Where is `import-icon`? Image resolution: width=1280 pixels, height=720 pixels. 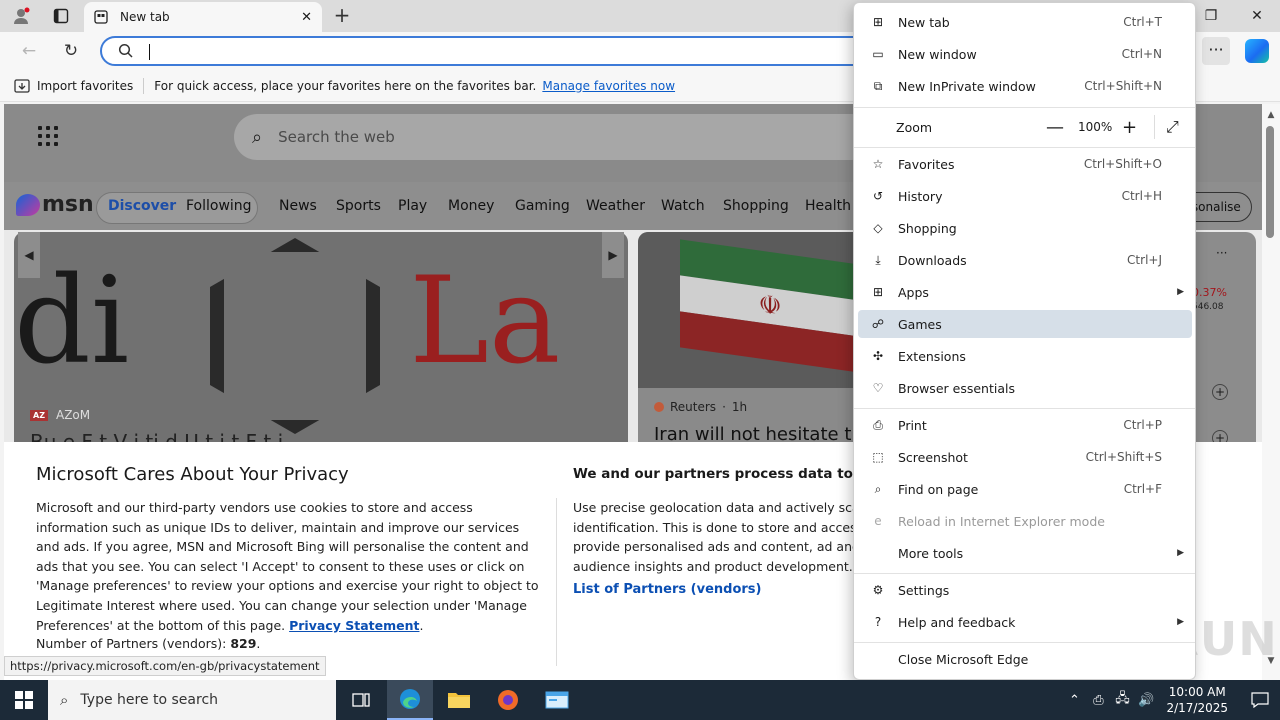 import-icon is located at coordinates (22, 85).